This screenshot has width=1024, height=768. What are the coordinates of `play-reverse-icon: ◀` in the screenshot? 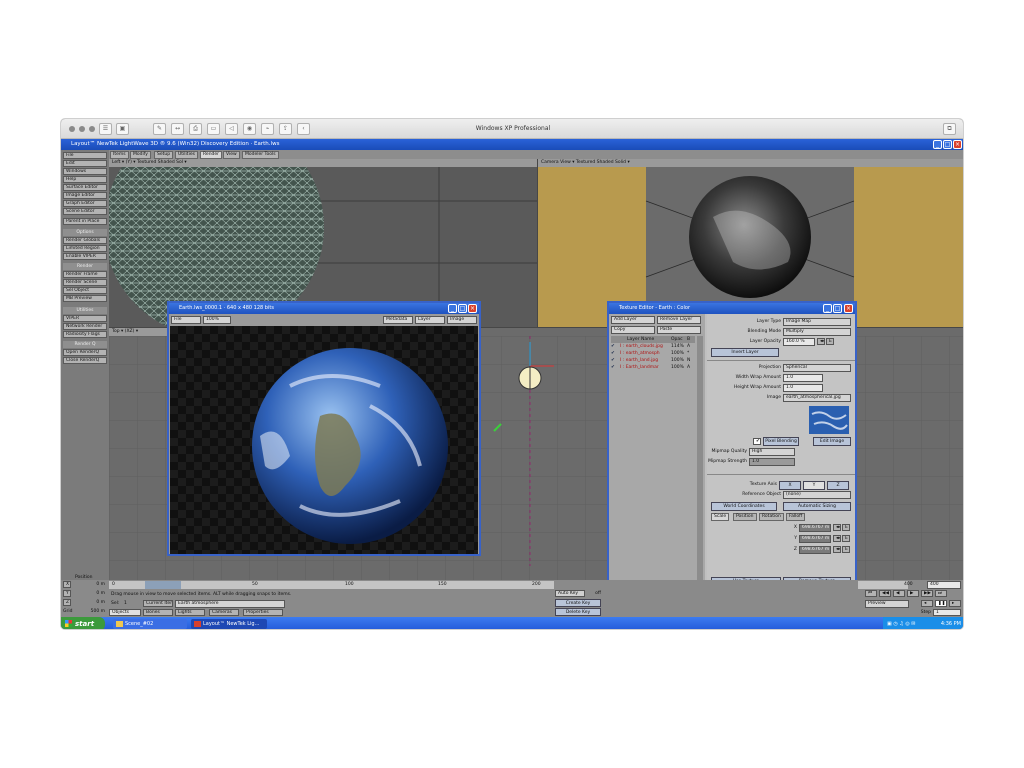 It's located at (899, 593).